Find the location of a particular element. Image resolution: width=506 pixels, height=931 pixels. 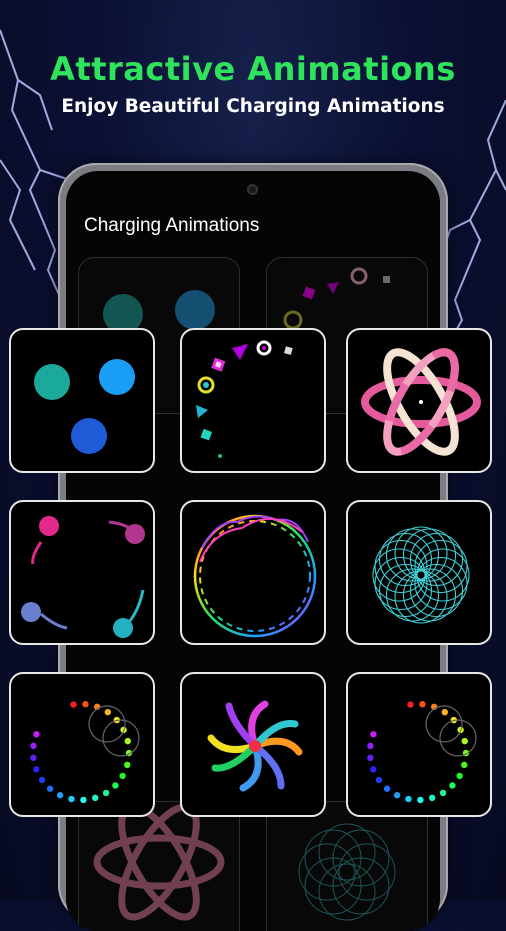

bg-card-spiro is located at coordinates (347, 866).